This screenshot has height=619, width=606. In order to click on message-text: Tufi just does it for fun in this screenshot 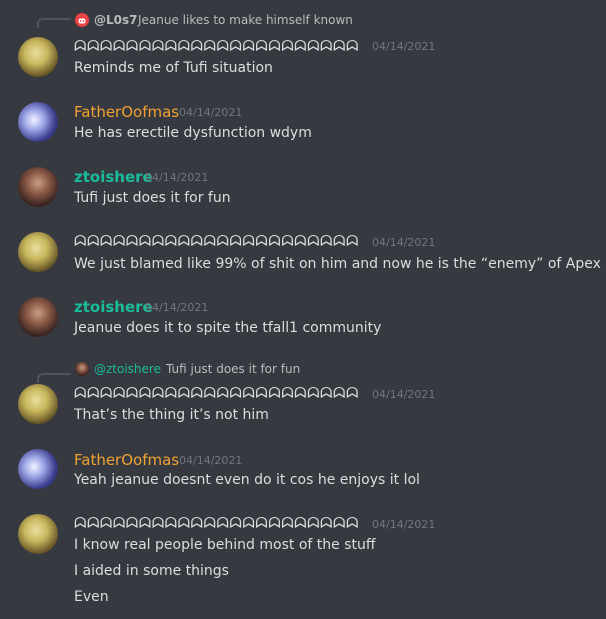, I will do `click(152, 198)`.